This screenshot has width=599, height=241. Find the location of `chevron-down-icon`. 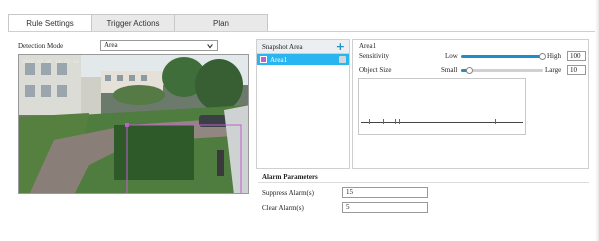

chevron-down-icon is located at coordinates (210, 46).